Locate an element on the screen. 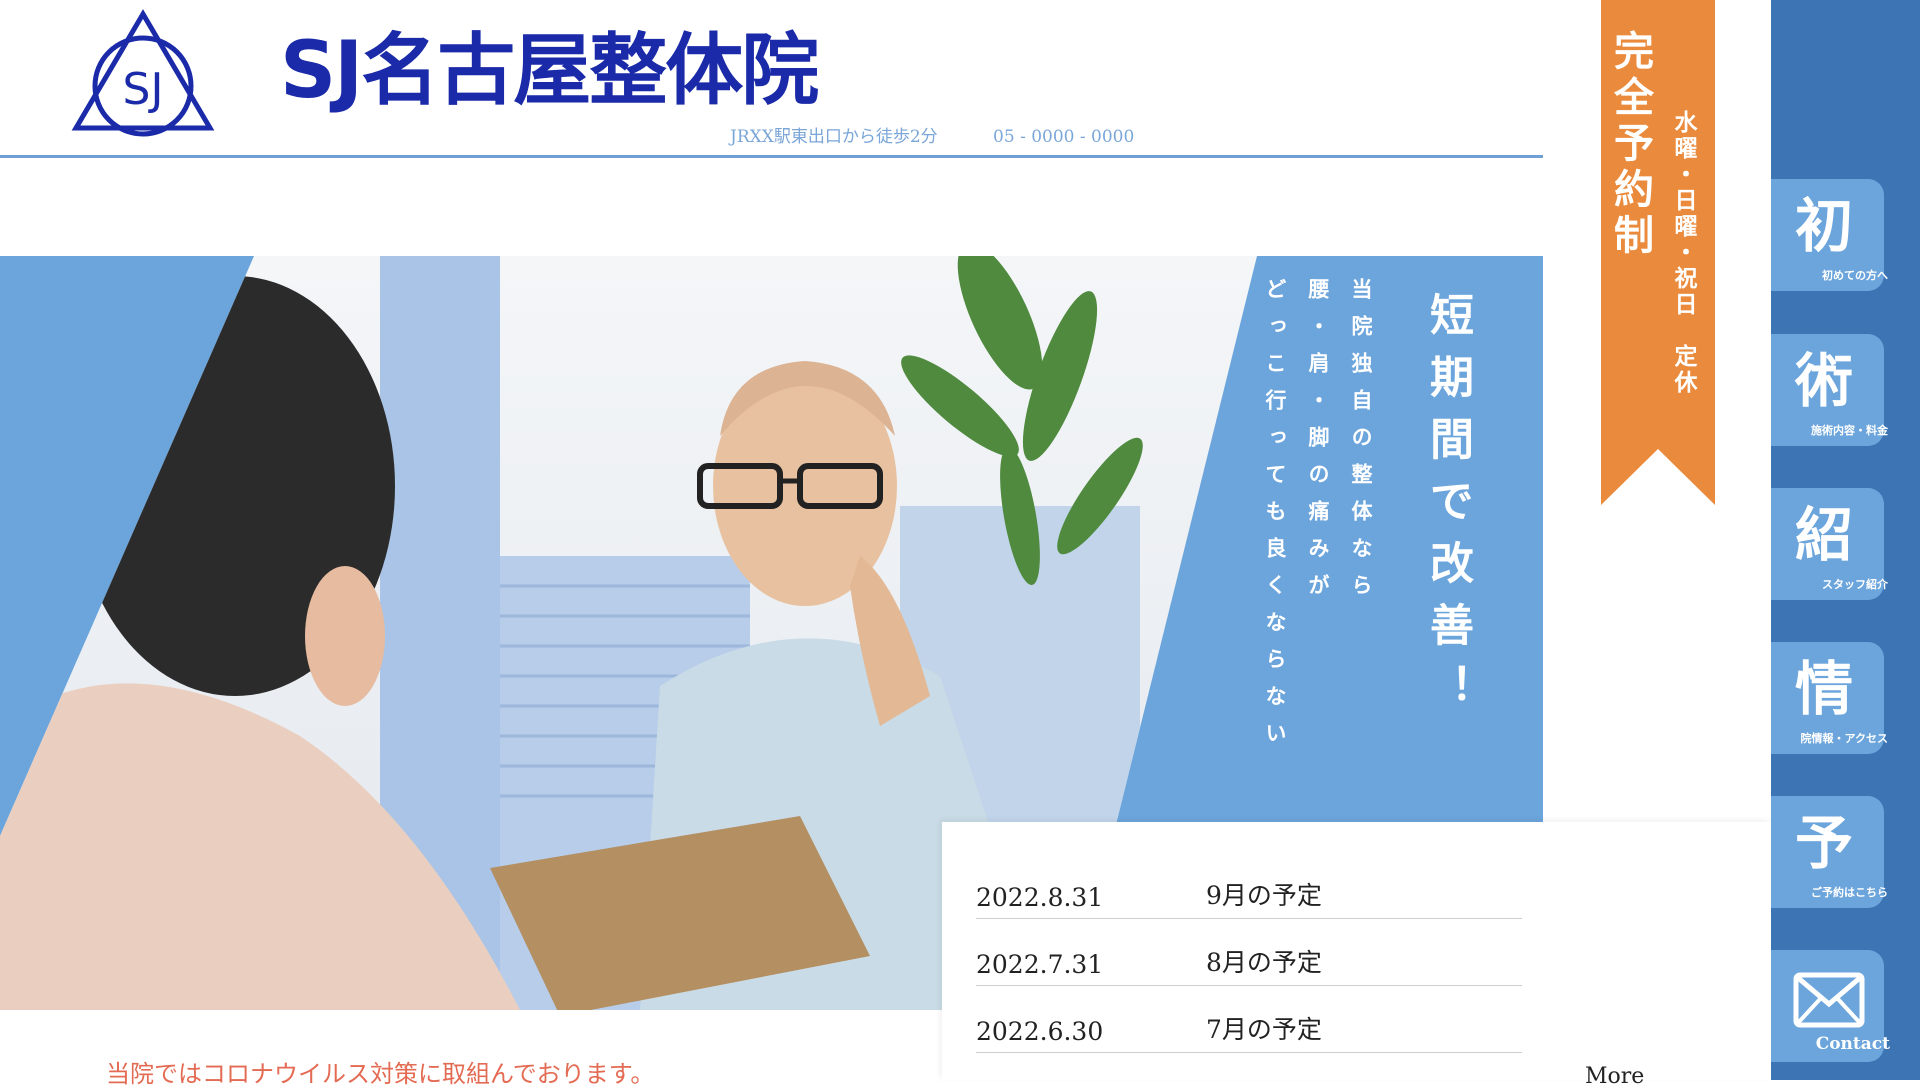  news-item: 2022.7.31 8月の予定 is located at coordinates (1249, 952).